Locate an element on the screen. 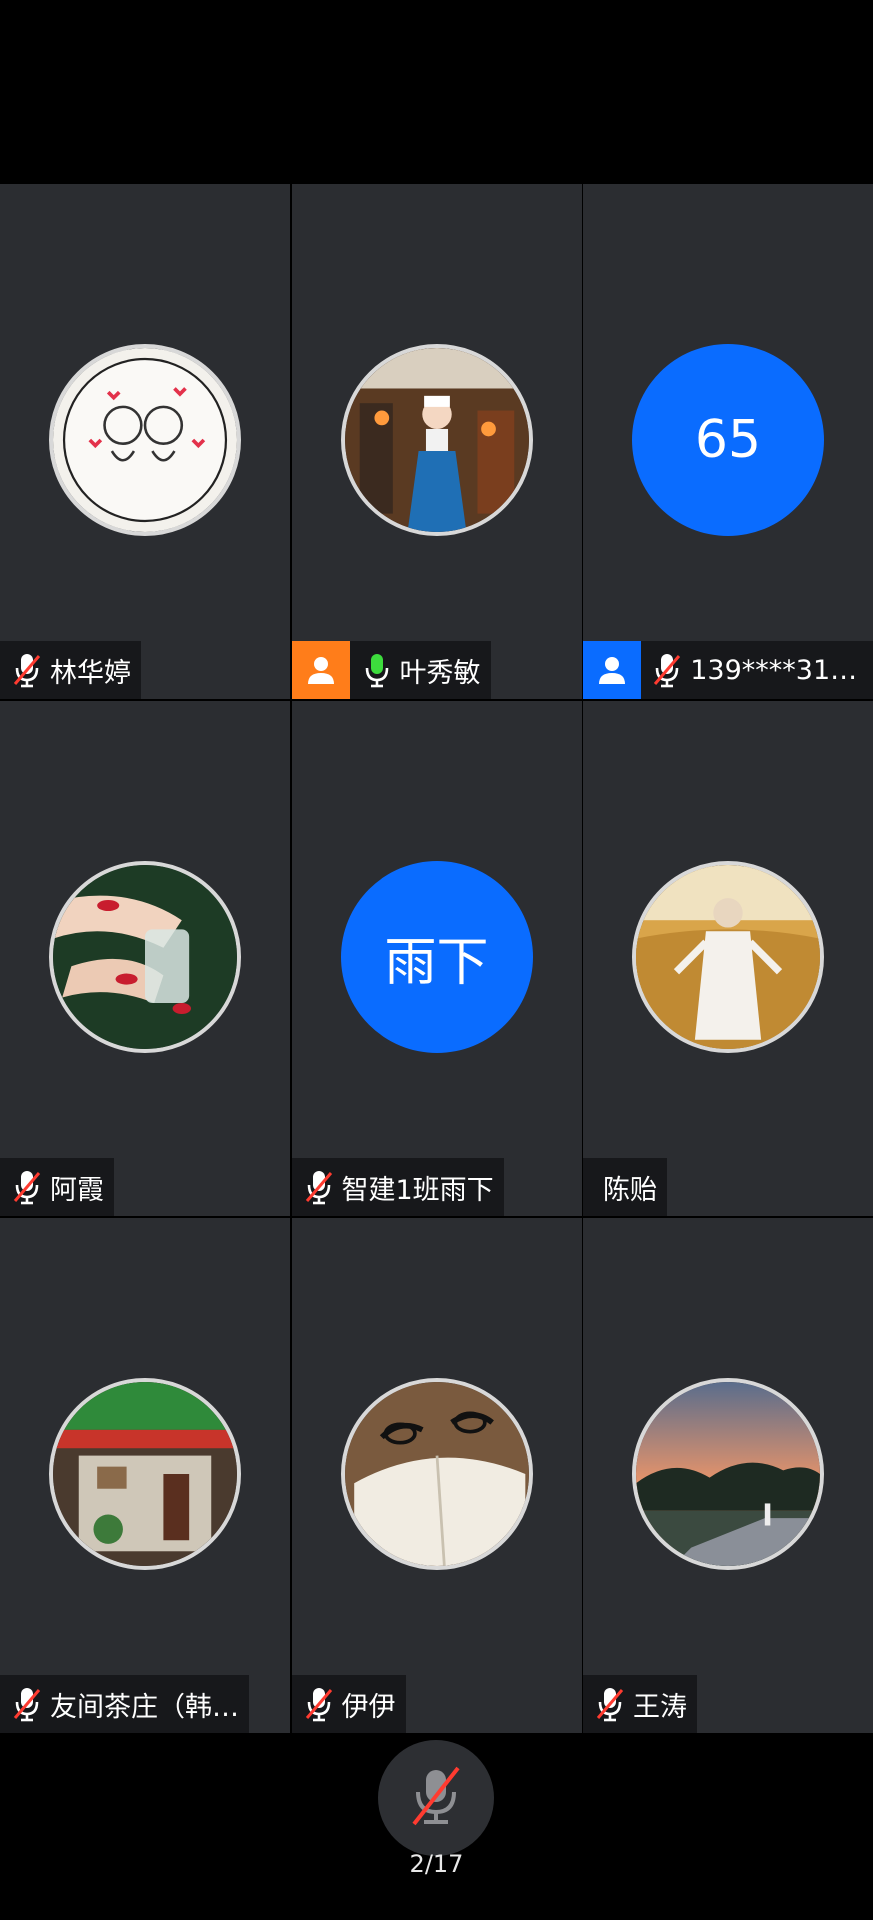 The height and width of the screenshot is (1920, 873). participant-nameplate: 林华婷 is located at coordinates (70, 670).